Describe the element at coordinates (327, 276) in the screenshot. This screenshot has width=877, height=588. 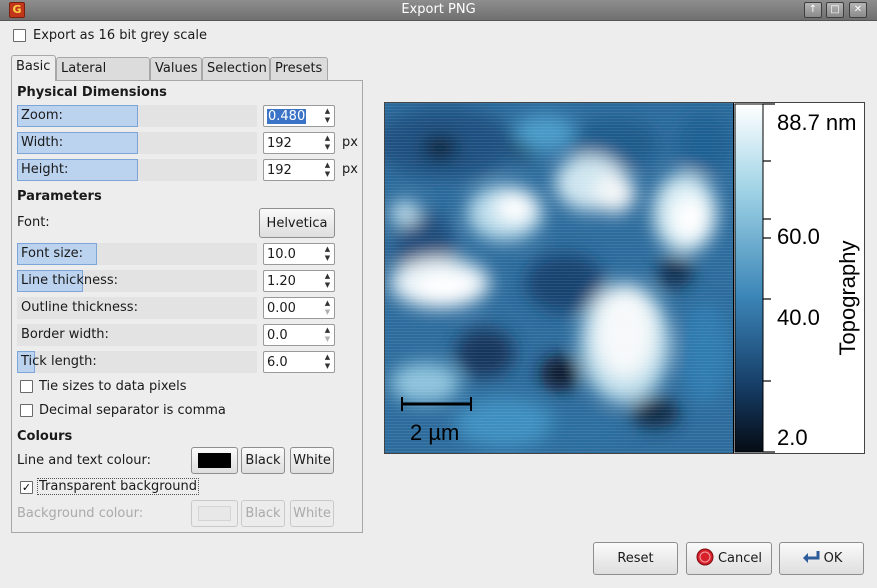
I see `line-thickness-increment-icon: ▲` at that location.